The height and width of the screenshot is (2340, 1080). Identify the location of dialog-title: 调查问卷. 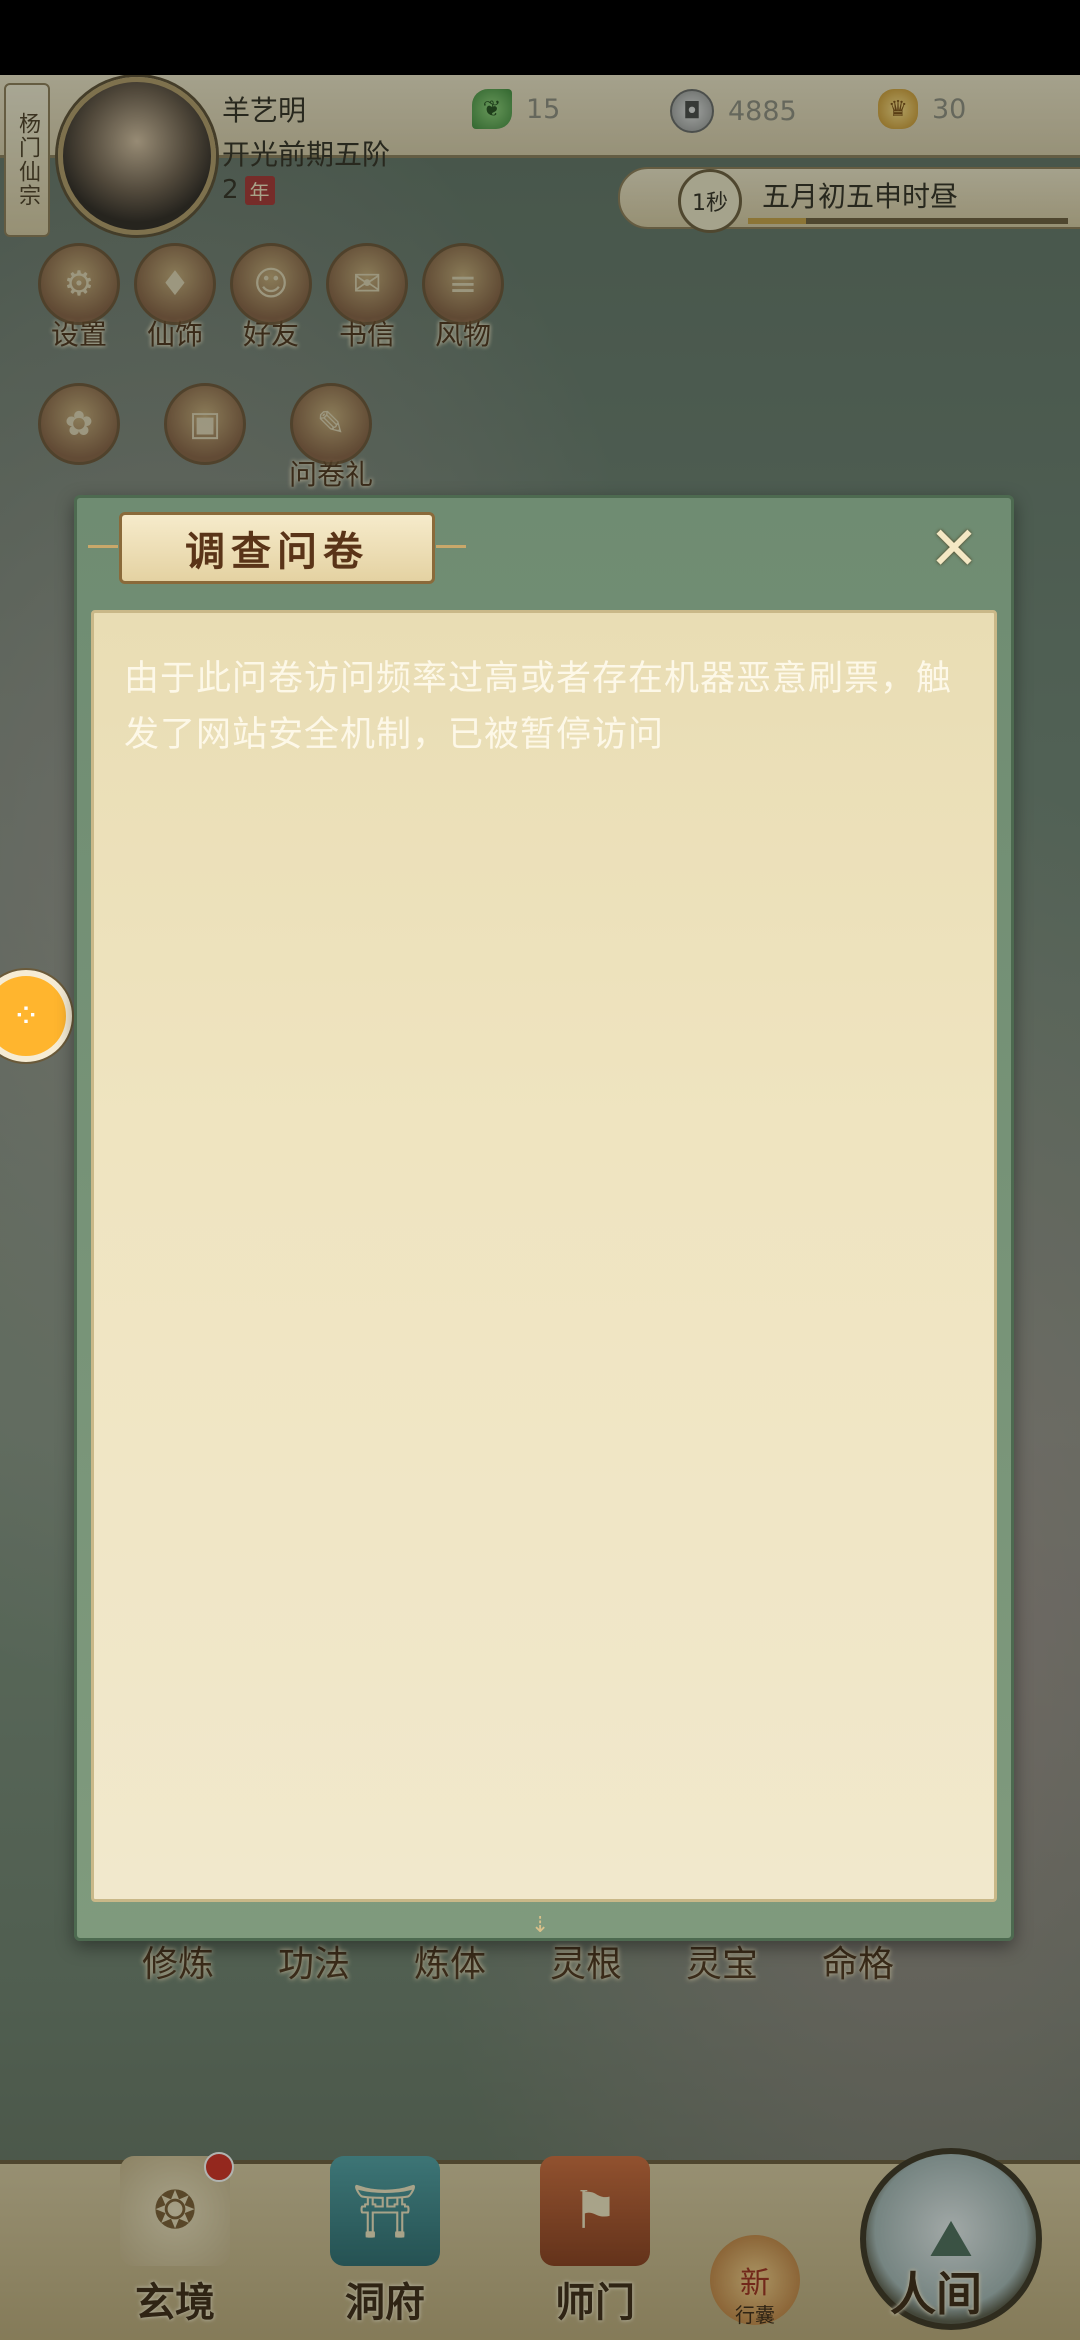
(277, 548).